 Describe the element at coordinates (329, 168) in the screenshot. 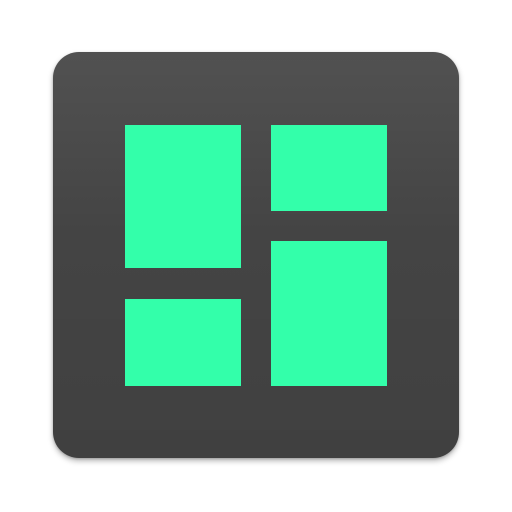

I see `tile-top-right` at that location.